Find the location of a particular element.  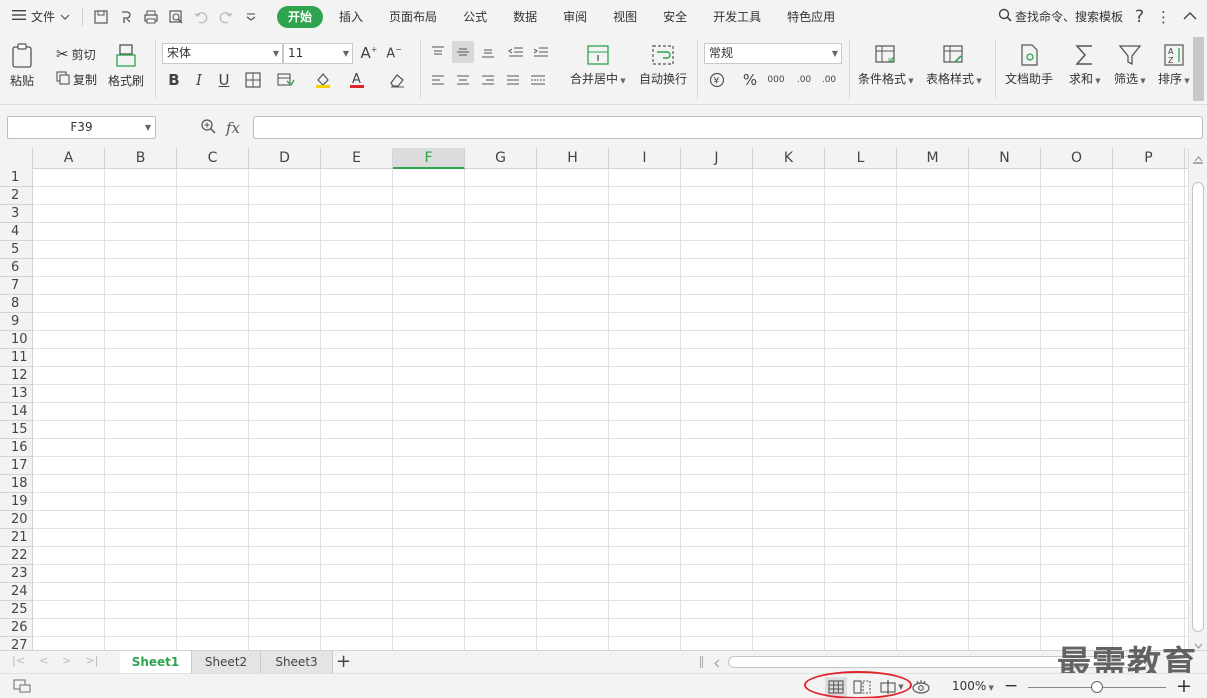

export-pdf-icon is located at coordinates (126, 17).